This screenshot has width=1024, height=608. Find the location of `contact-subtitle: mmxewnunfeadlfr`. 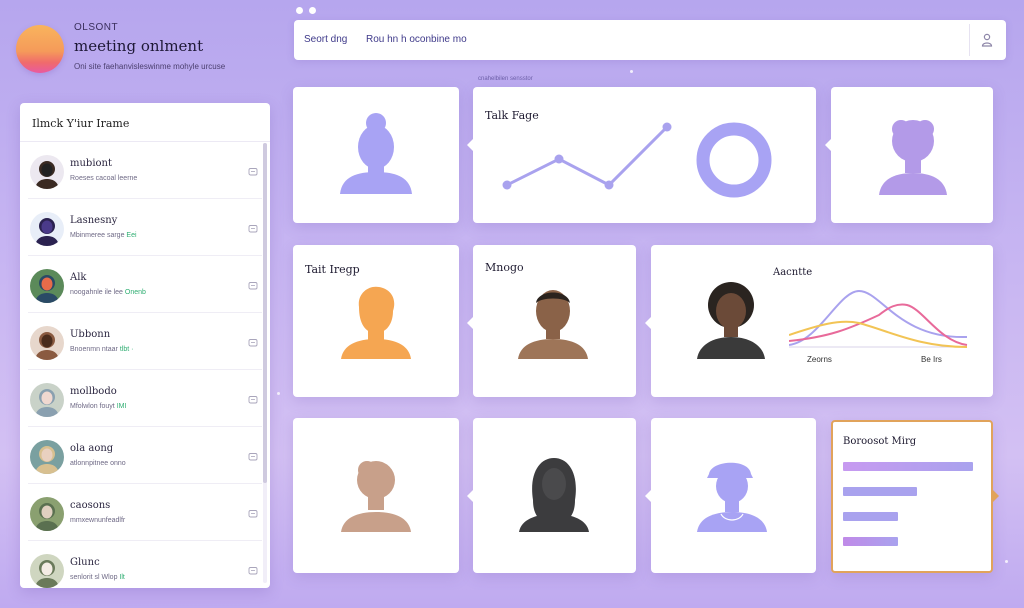

contact-subtitle: mmxewnunfeadlfr is located at coordinates (97, 520).